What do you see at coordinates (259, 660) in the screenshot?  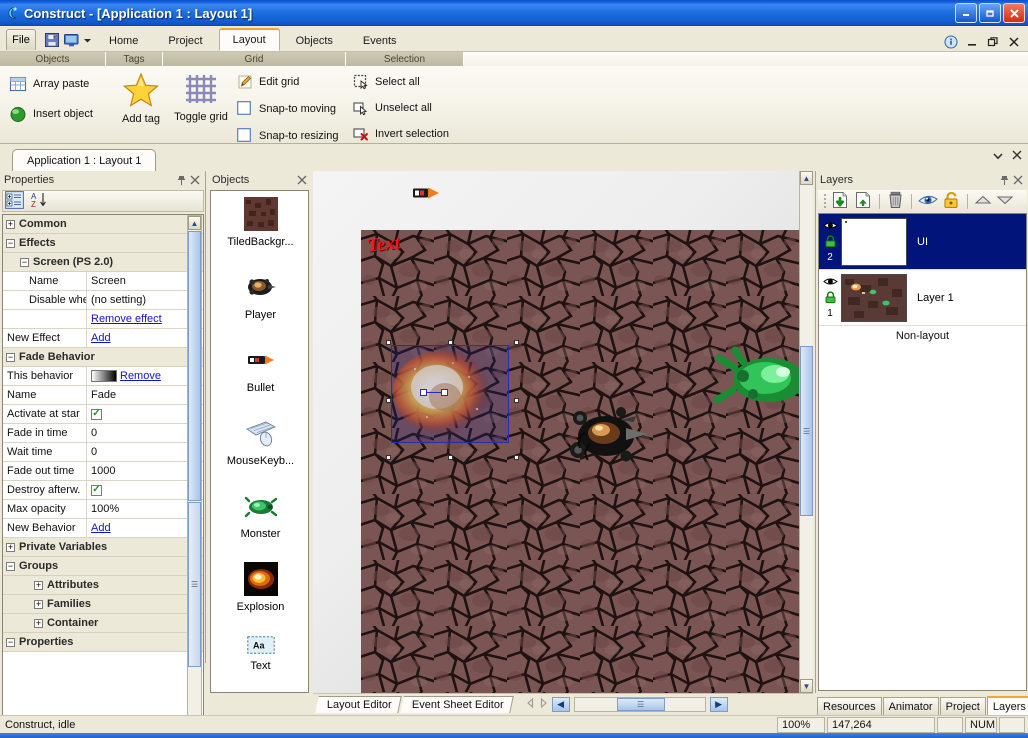 I see `object-item-text: Aa Text` at bounding box center [259, 660].